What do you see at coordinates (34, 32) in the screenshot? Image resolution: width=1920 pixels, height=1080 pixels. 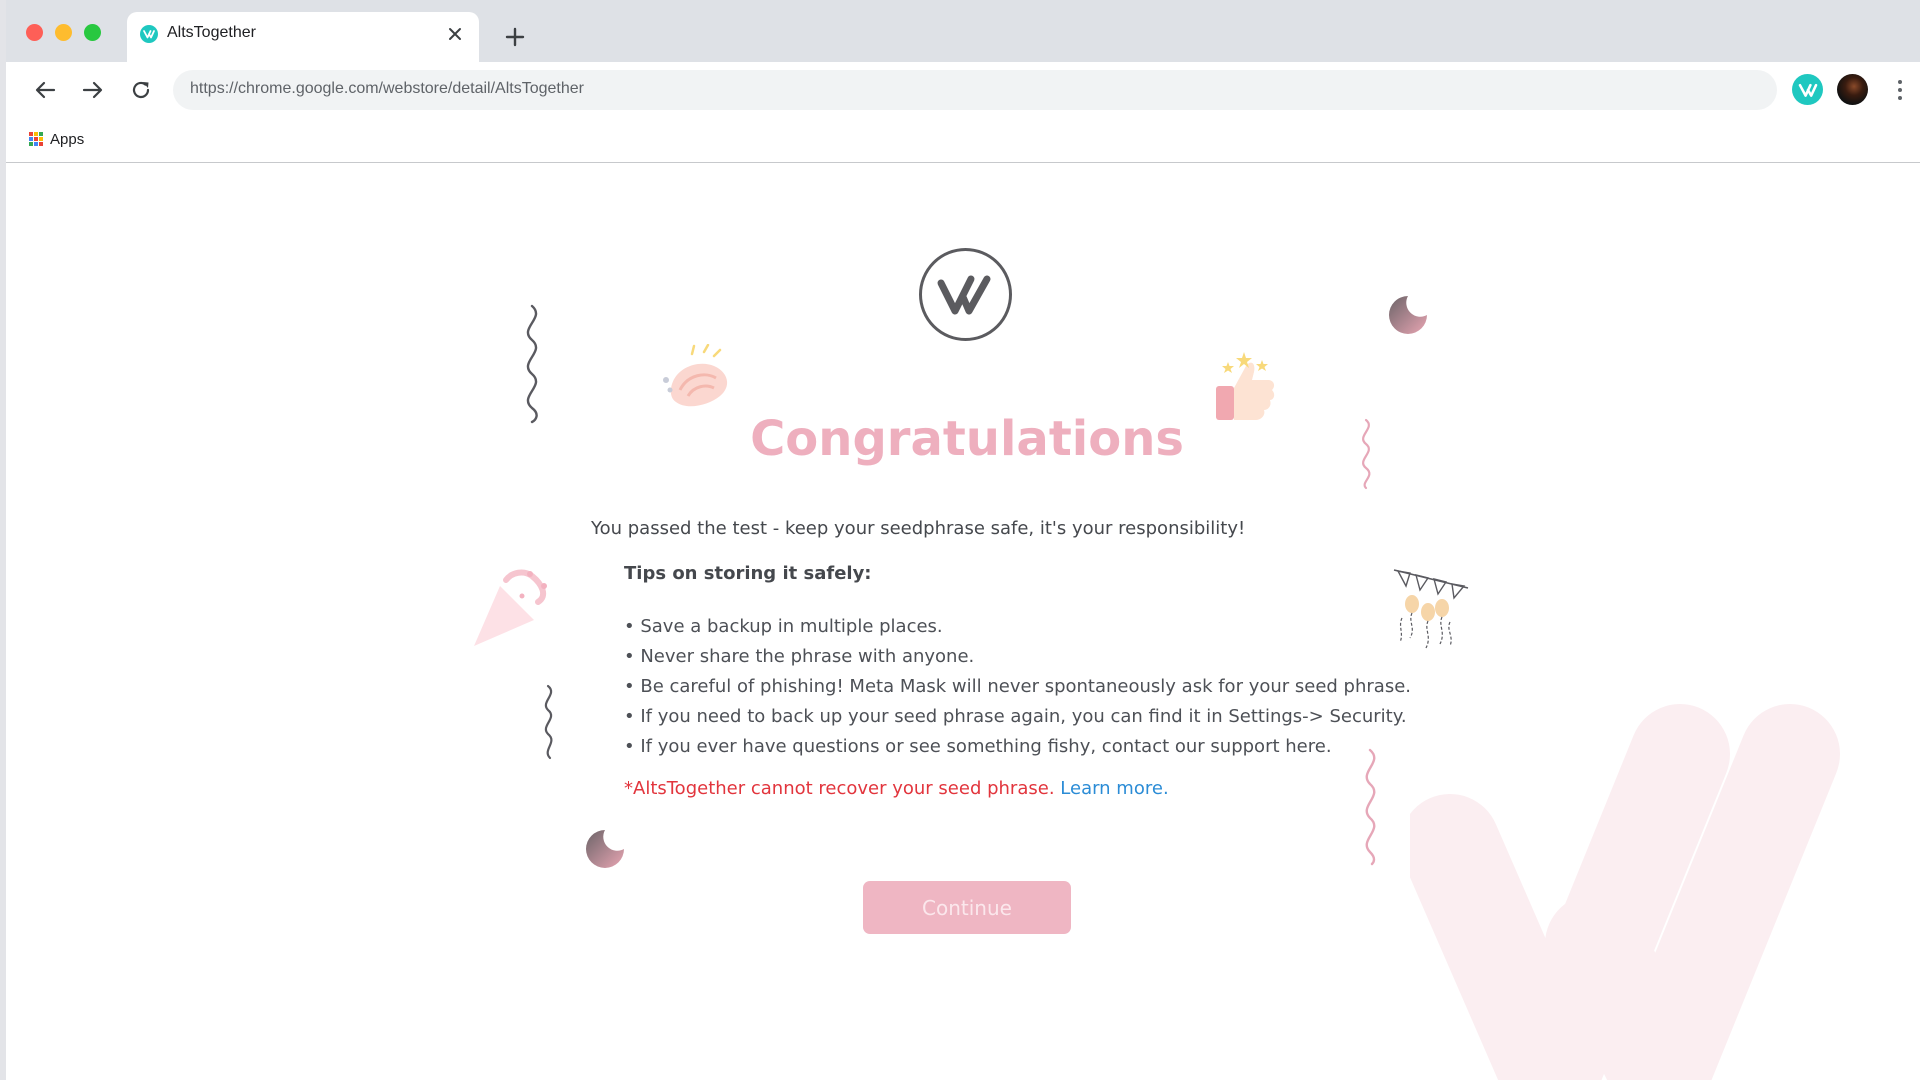 I see `window-close-button` at bounding box center [34, 32].